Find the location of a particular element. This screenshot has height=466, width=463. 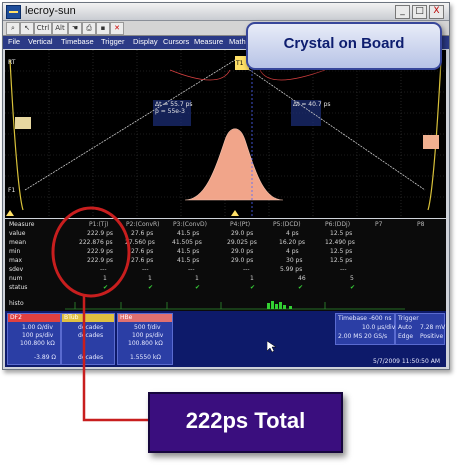

total-label: 222ps Total is located at coordinates (245, 420).